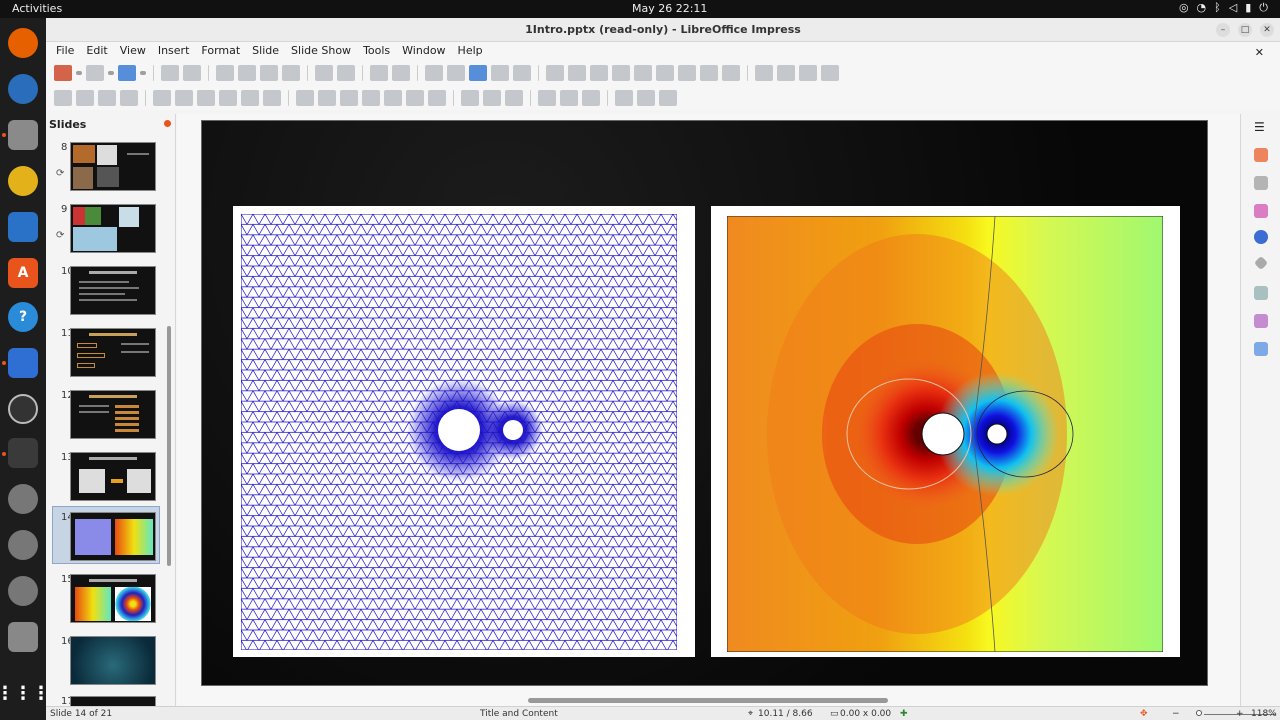  What do you see at coordinates (85, 97) in the screenshot?
I see `zoom-pan-icon` at bounding box center [85, 97].